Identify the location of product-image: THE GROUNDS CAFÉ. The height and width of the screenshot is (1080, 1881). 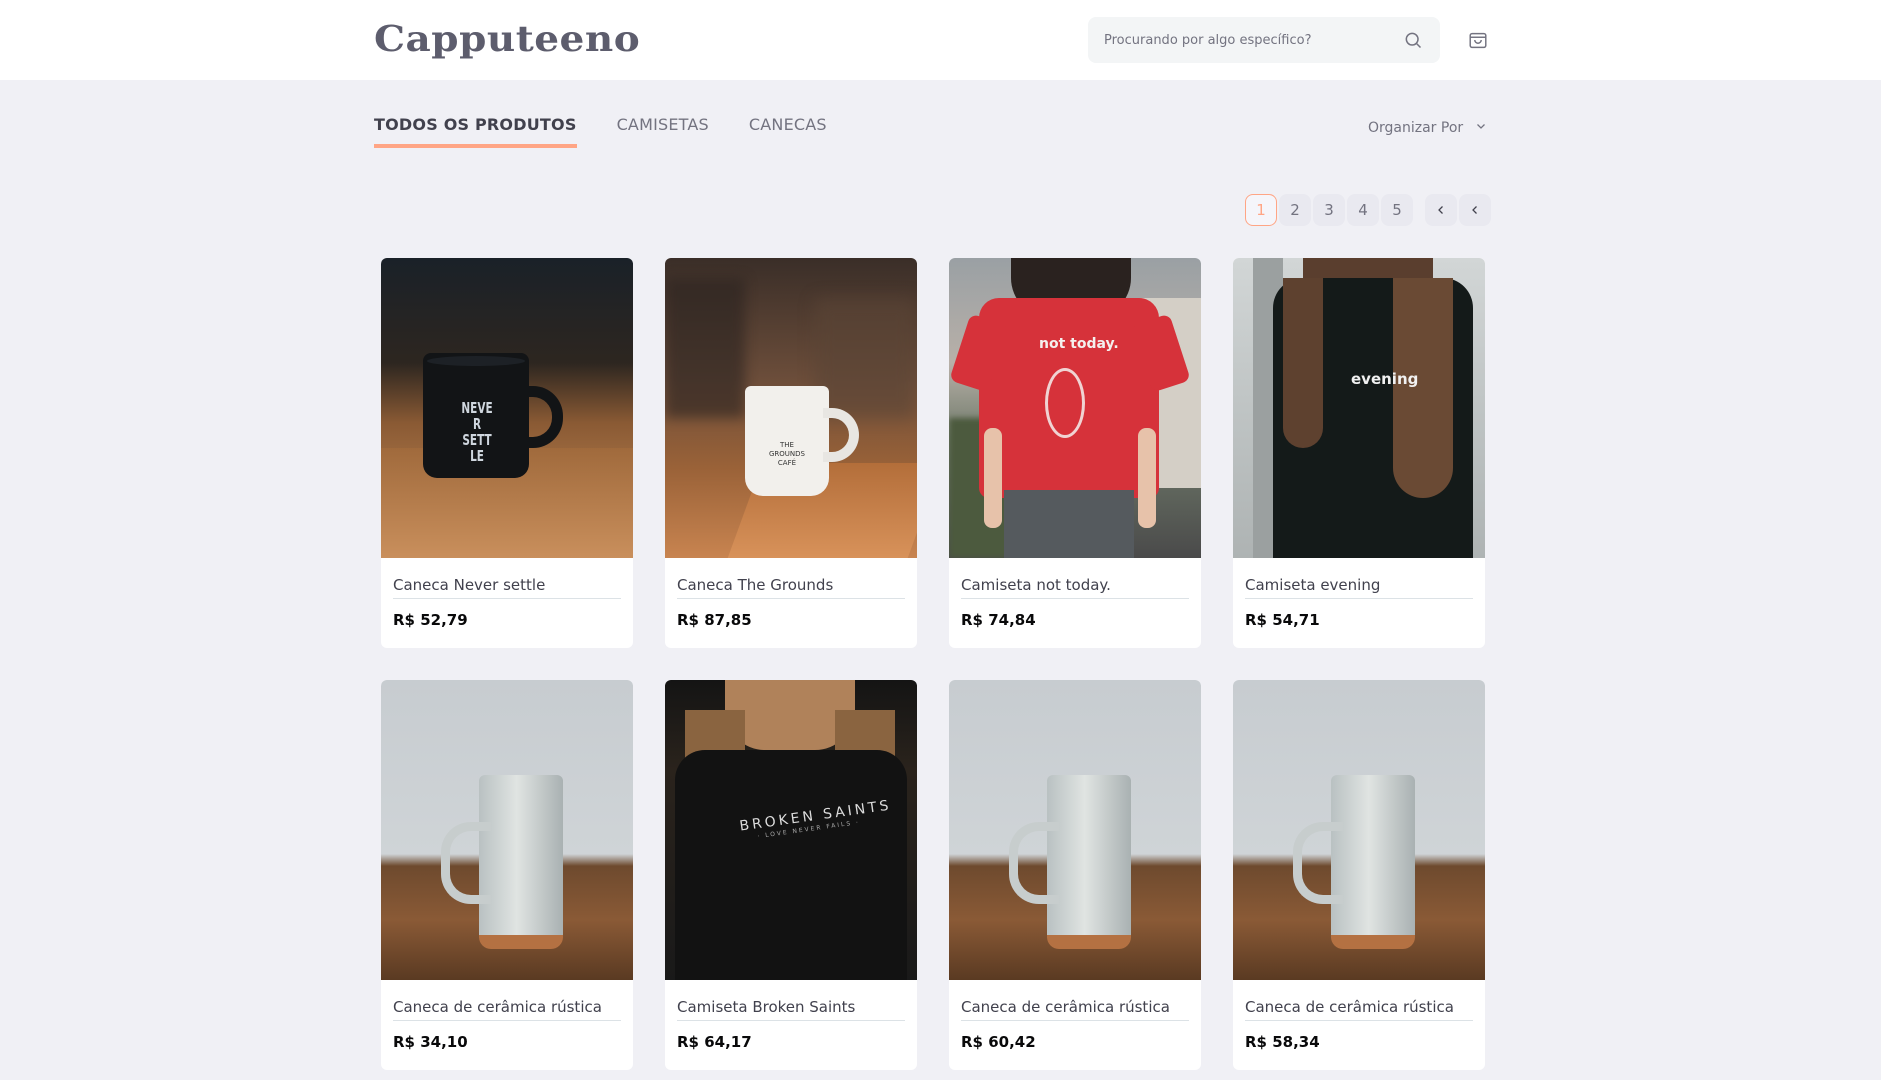
(791, 408).